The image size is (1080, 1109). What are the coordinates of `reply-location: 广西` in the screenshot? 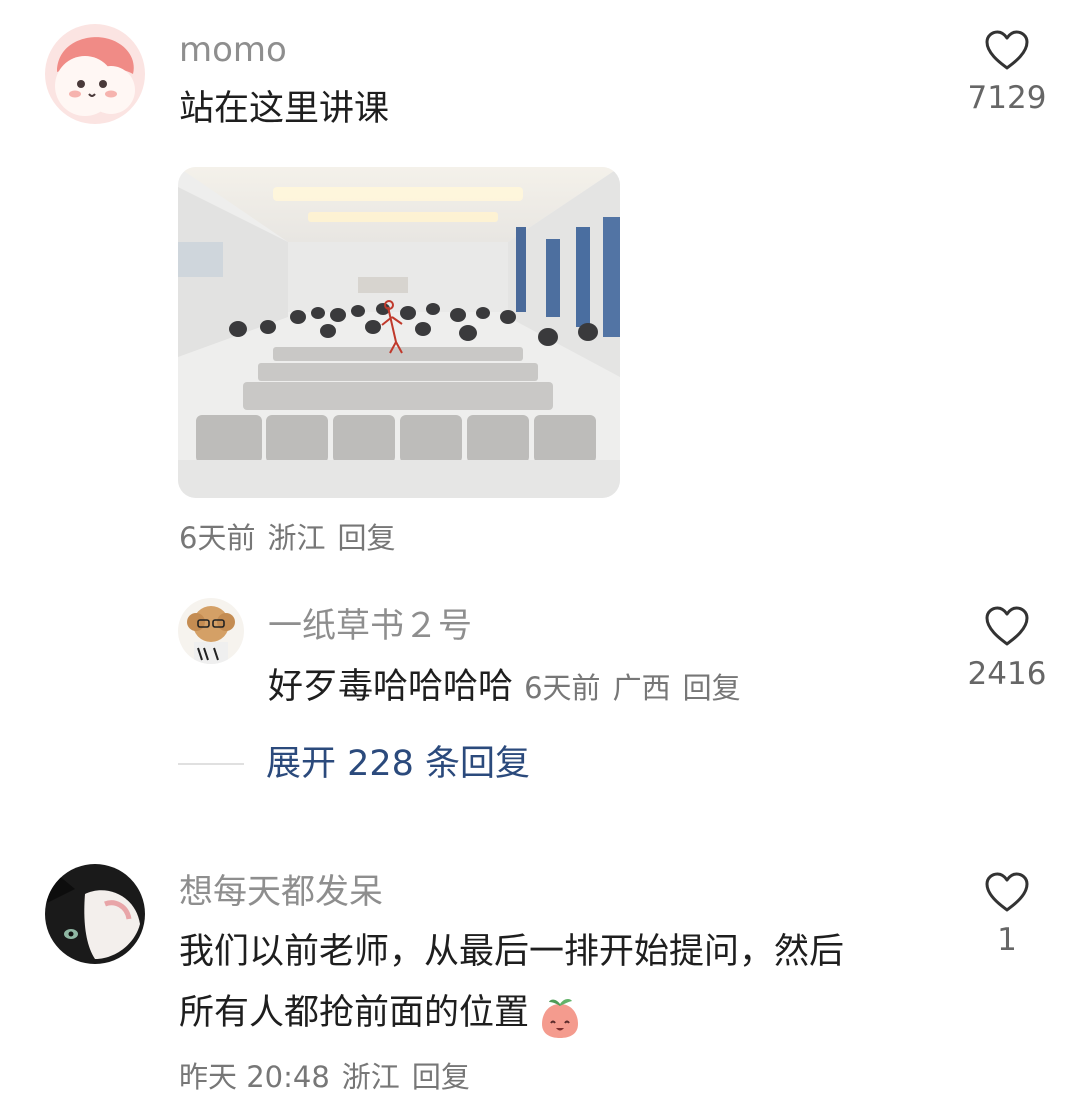 It's located at (641, 688).